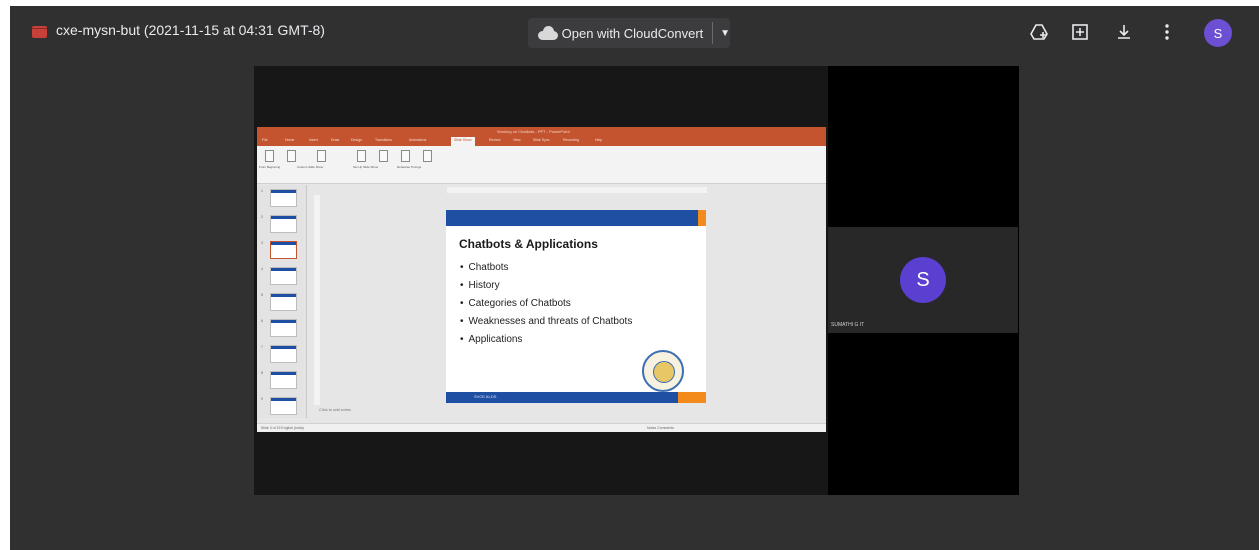 The image size is (1259, 550). Describe the element at coordinates (317, 300) in the screenshot. I see `vertical-ruler` at that location.